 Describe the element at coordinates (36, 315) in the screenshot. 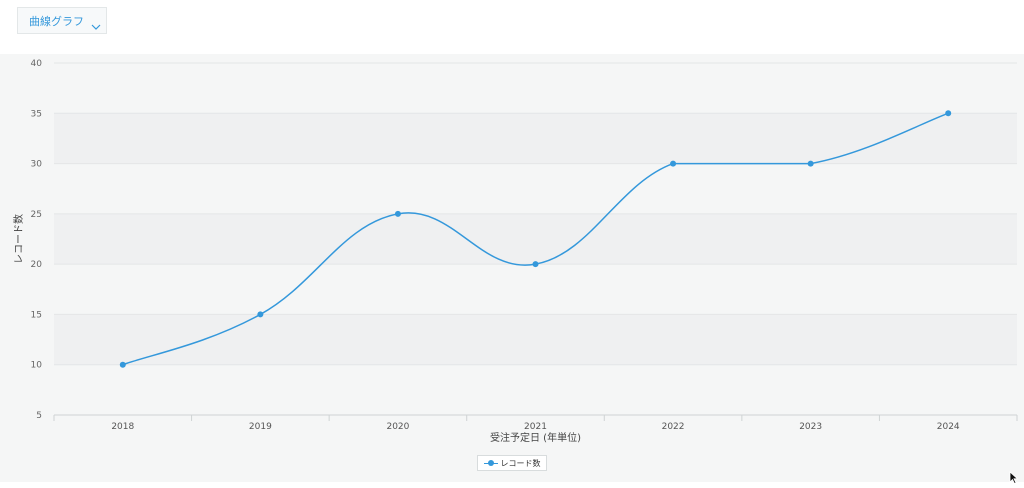

I see `y-tick-label: 15` at that location.